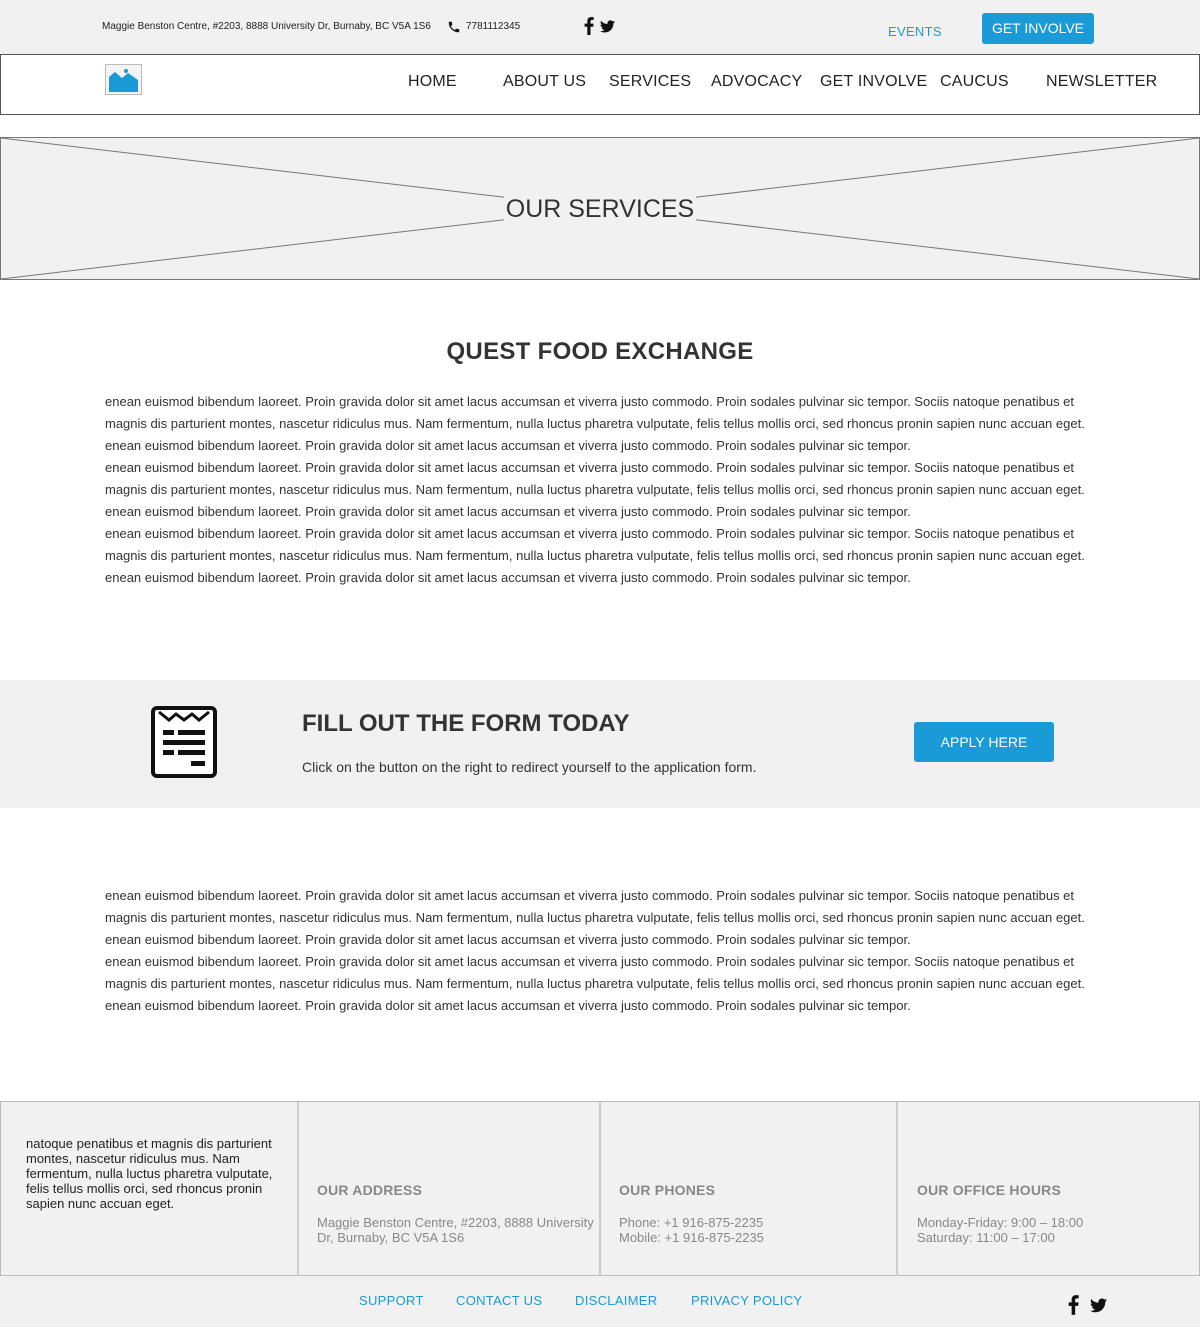  Describe the element at coordinates (986, 1237) in the screenshot. I see `footer-hours-line: Saturday: 11:00 – 17:00` at that location.